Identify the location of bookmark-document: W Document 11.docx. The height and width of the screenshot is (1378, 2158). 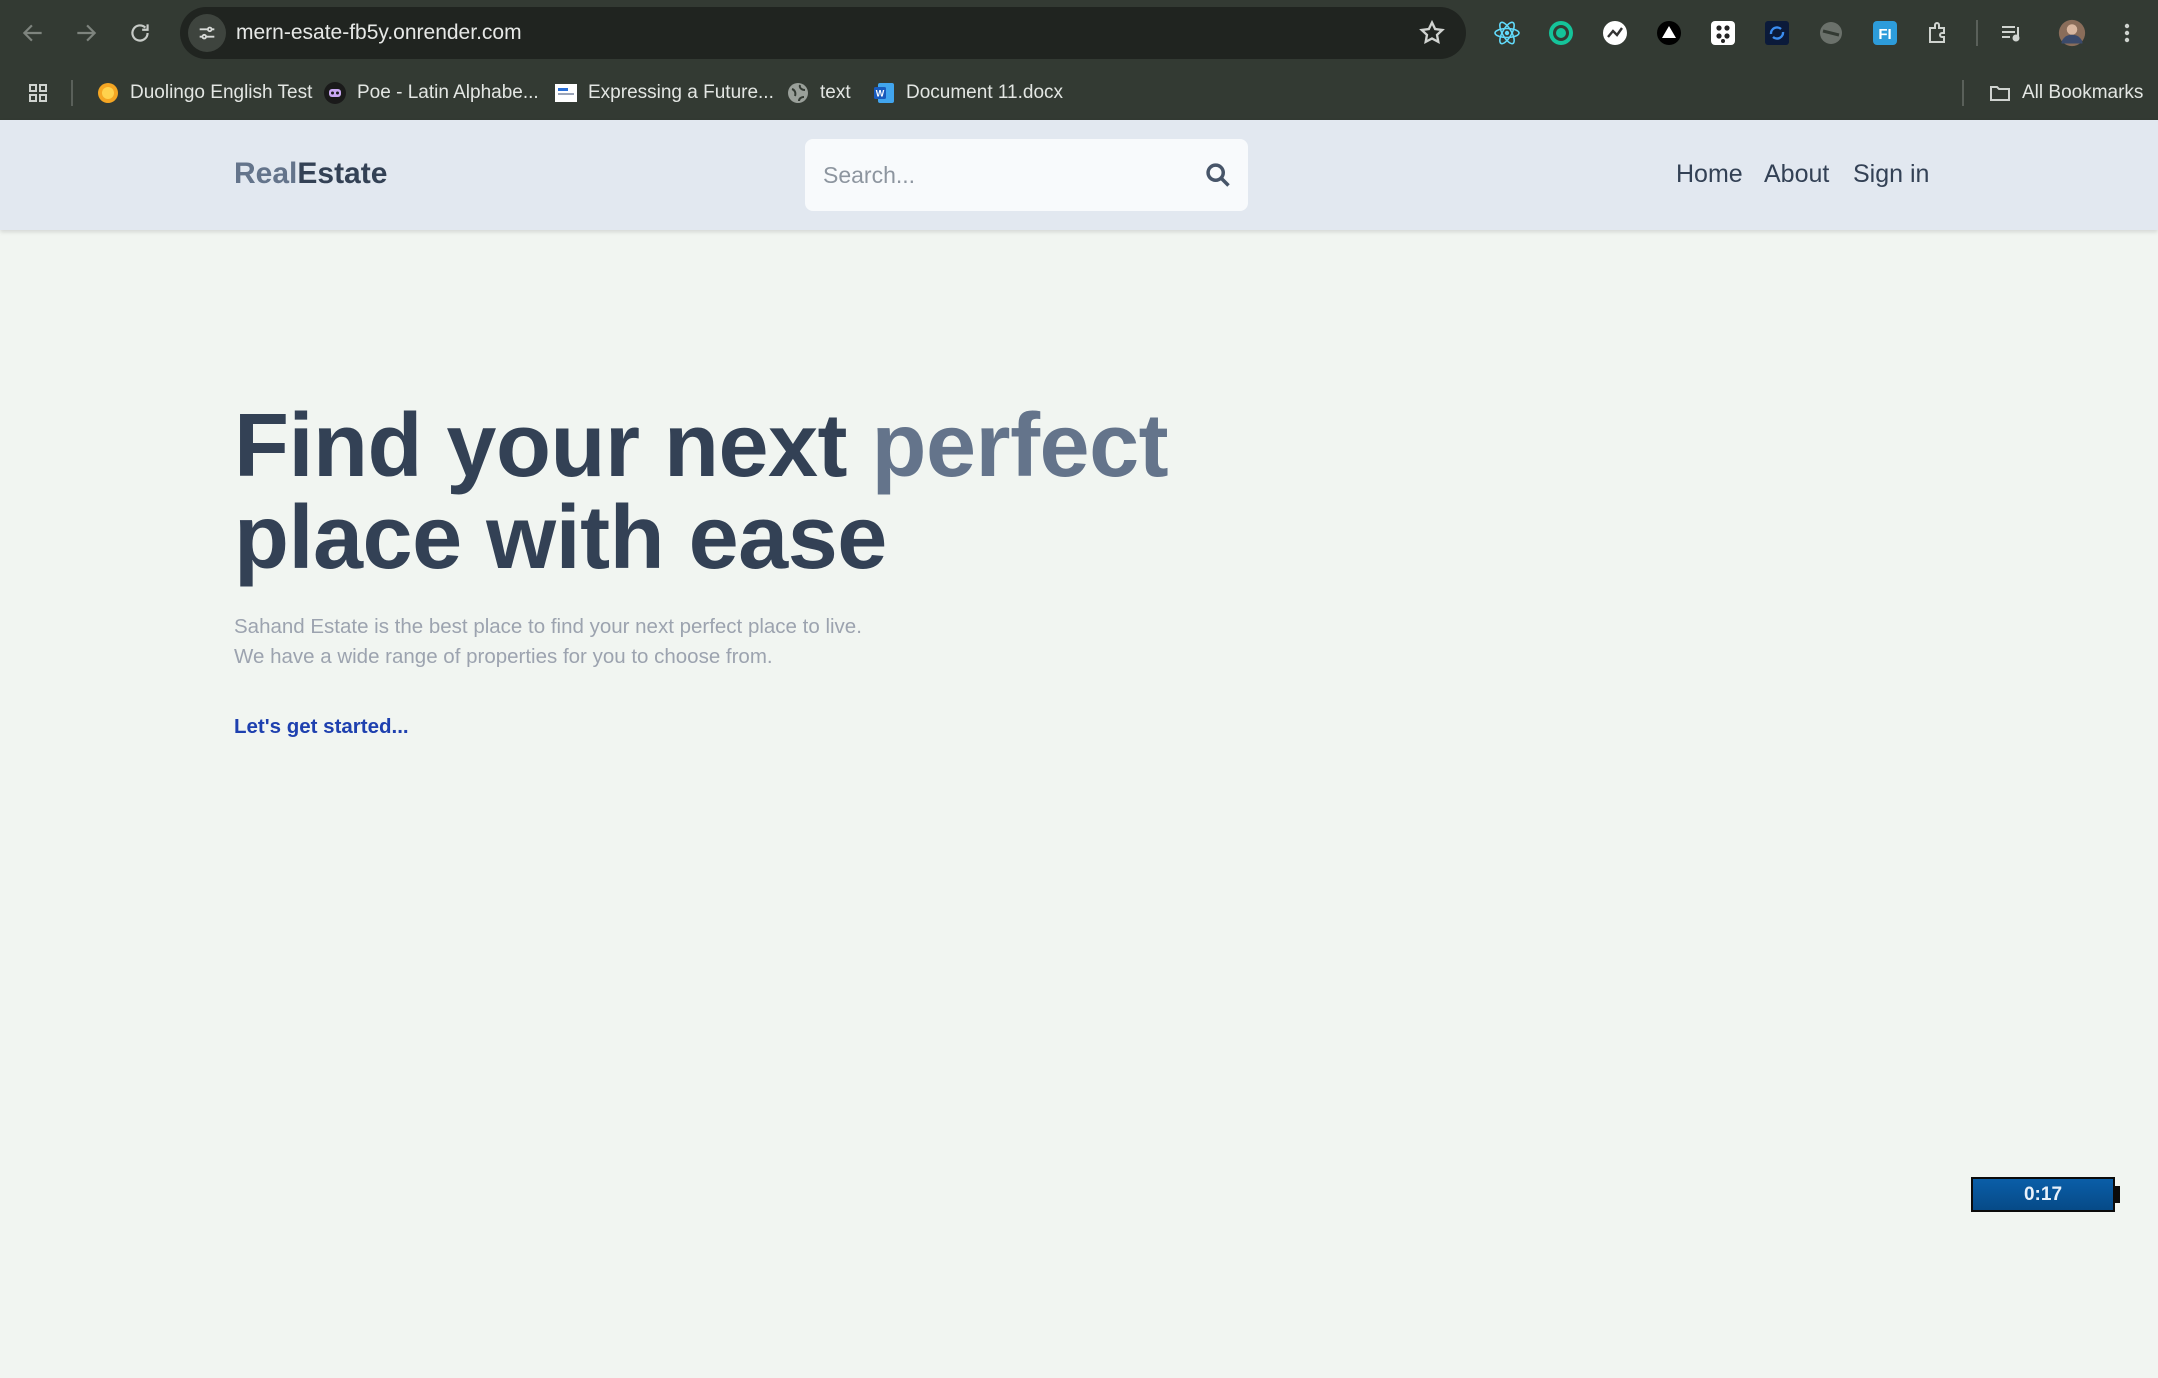
(967, 93).